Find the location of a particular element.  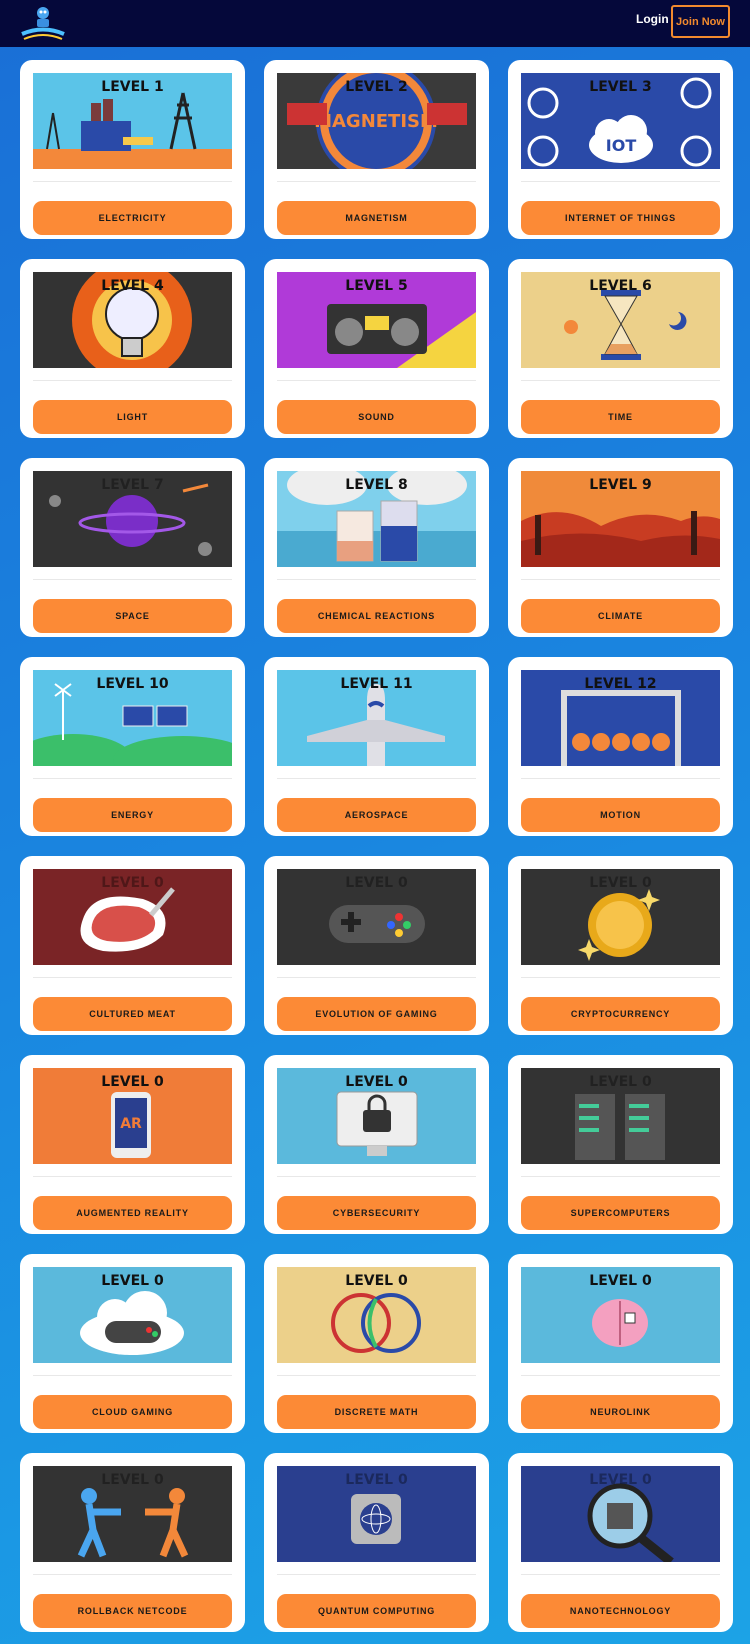

level-button: EVOLUTION OF GAMING is located at coordinates (376, 1014).